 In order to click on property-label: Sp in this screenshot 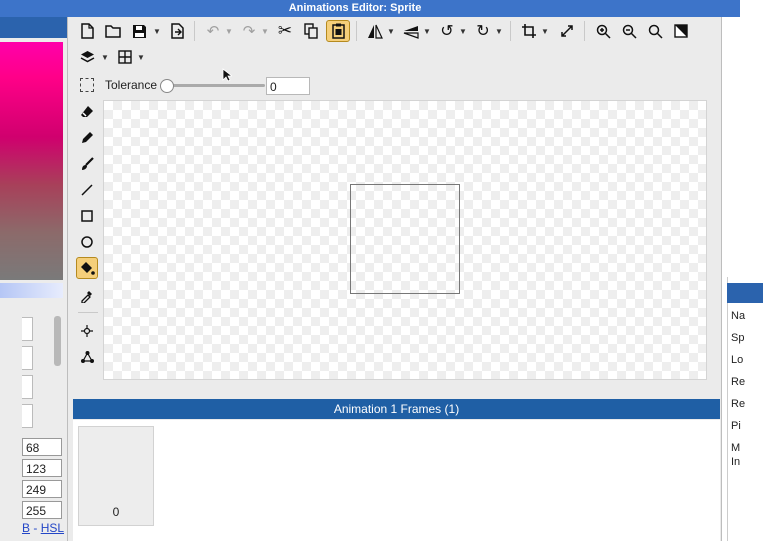, I will do `click(738, 338)`.